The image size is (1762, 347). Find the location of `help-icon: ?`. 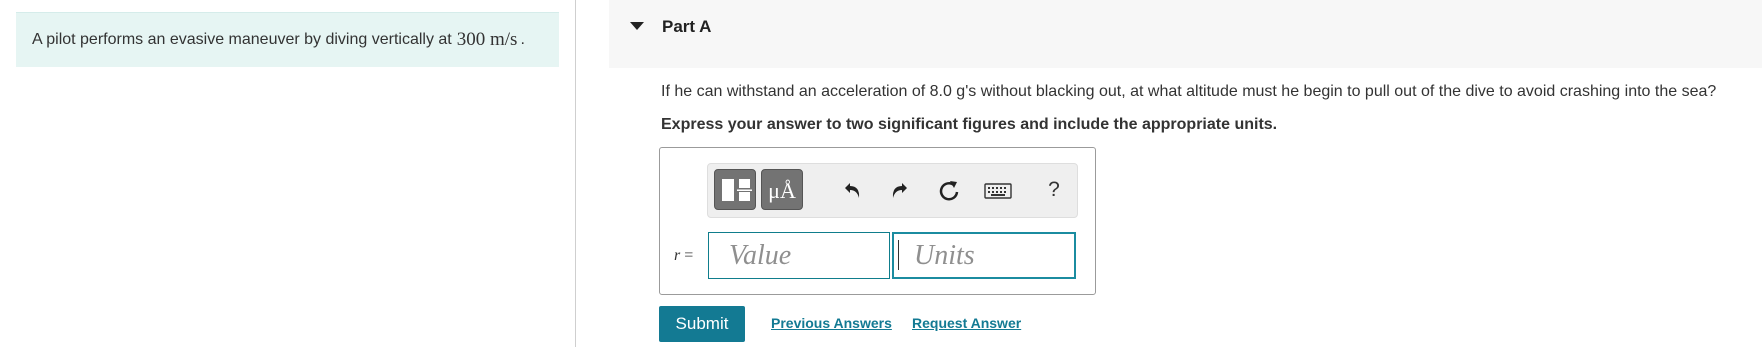

help-icon: ? is located at coordinates (1054, 189).